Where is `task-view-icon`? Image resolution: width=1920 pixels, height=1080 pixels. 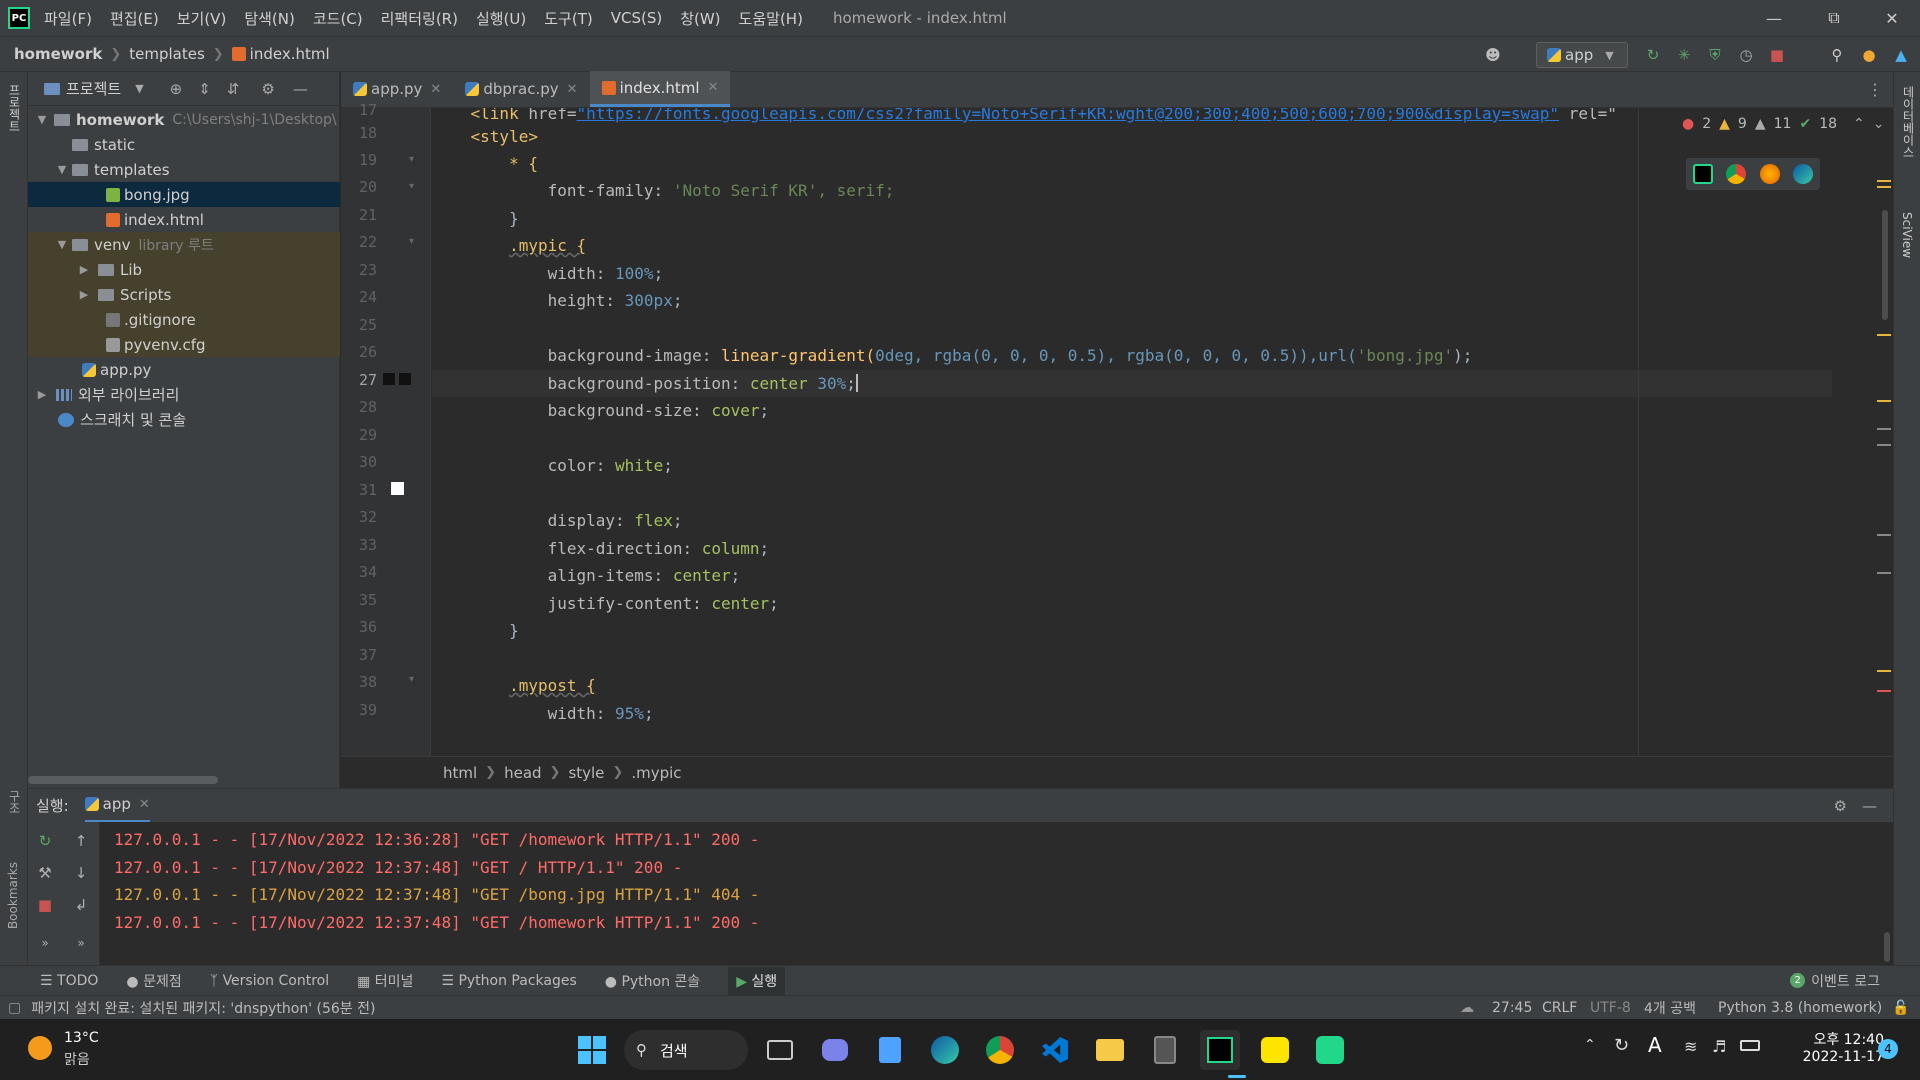 task-view-icon is located at coordinates (780, 1050).